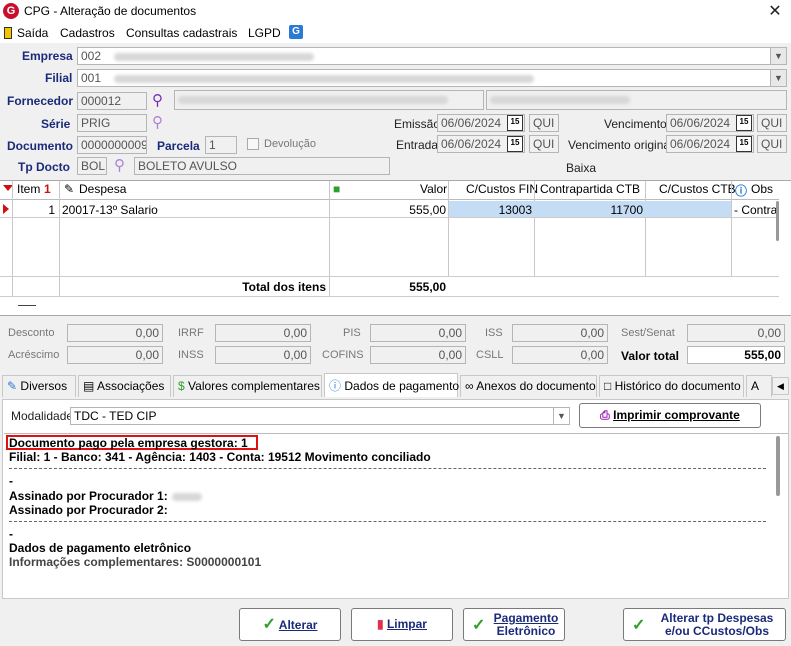 The image size is (791, 646). Describe the element at coordinates (110, 11) in the screenshot. I see `window-title: CPG - Alteração de documentos` at that location.